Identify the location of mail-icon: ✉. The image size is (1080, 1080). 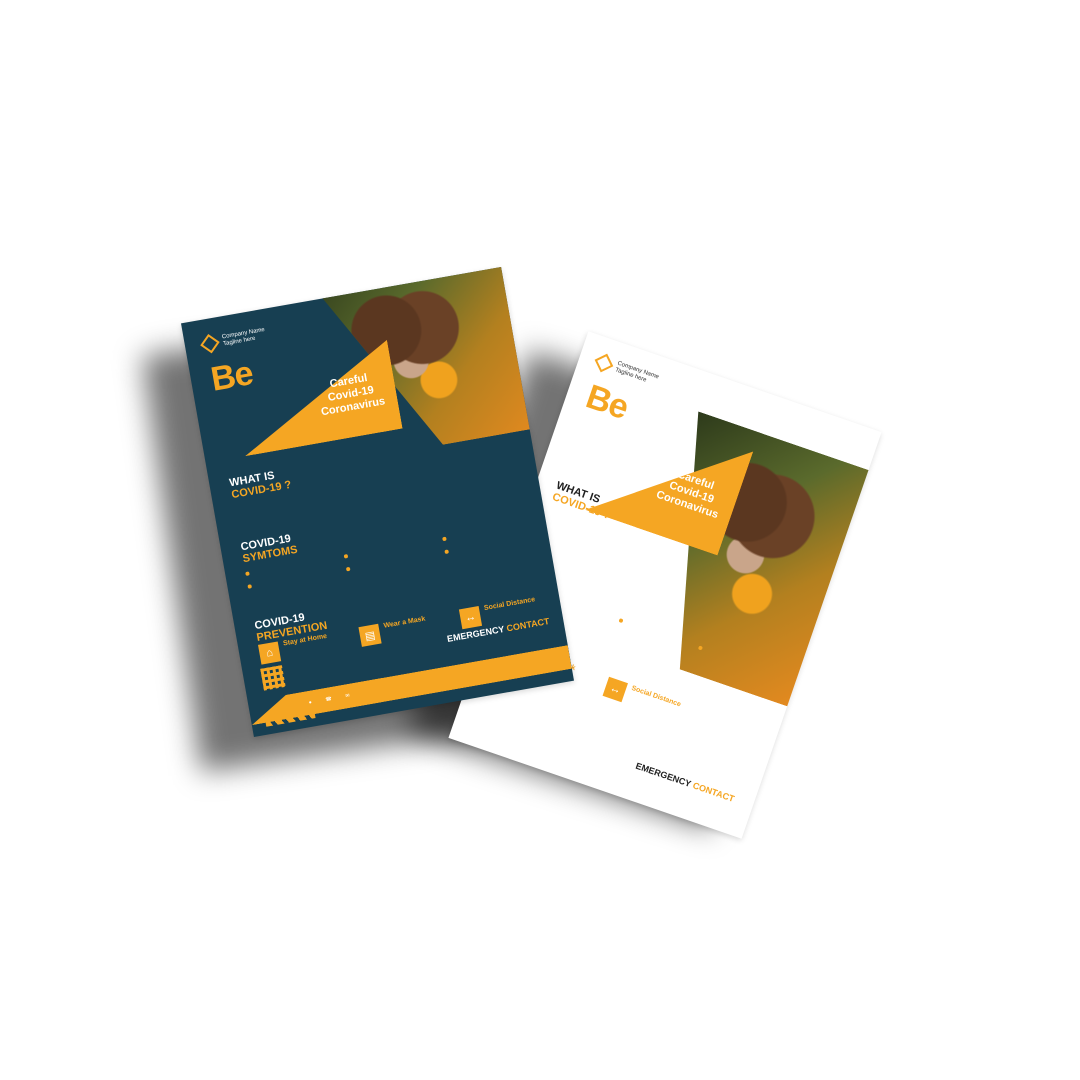
(348, 696).